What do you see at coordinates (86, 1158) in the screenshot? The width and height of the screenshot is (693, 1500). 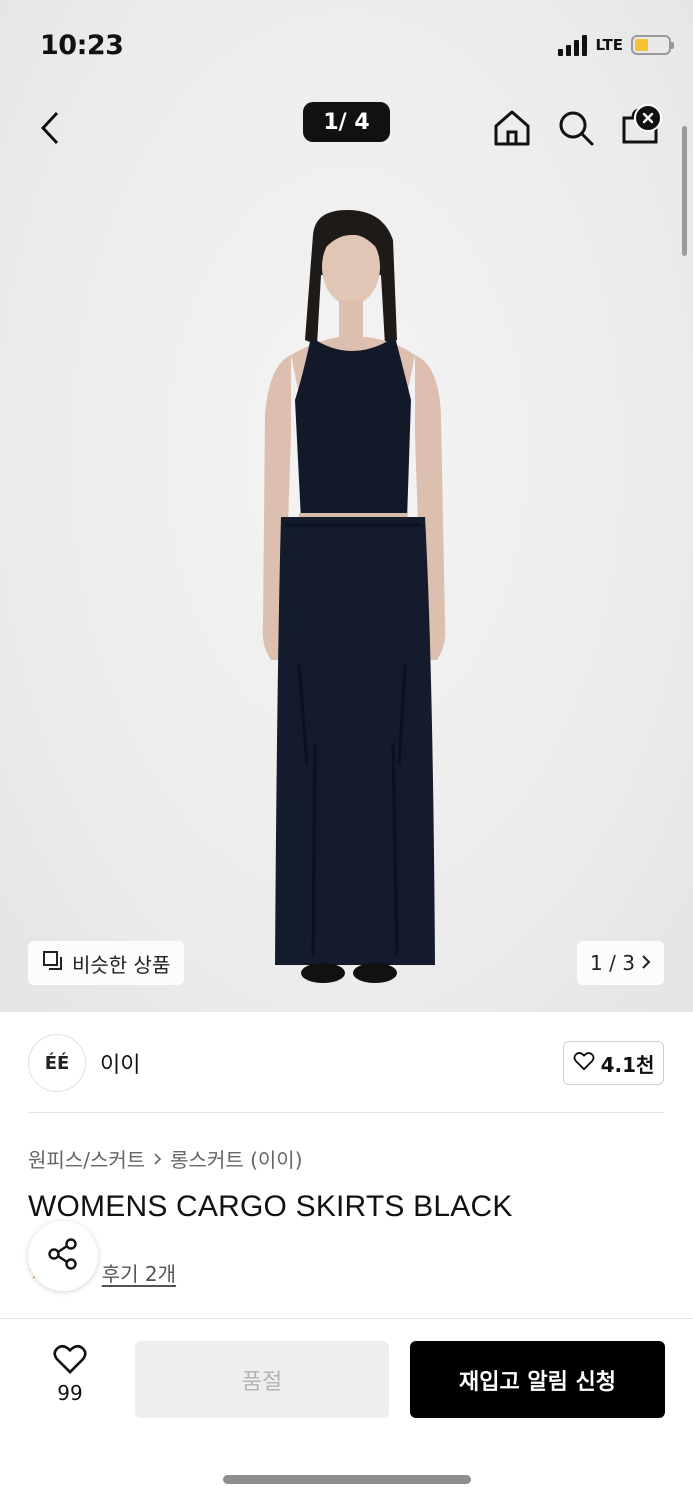 I see `breadcrumb-item: 원피스/스커트` at bounding box center [86, 1158].